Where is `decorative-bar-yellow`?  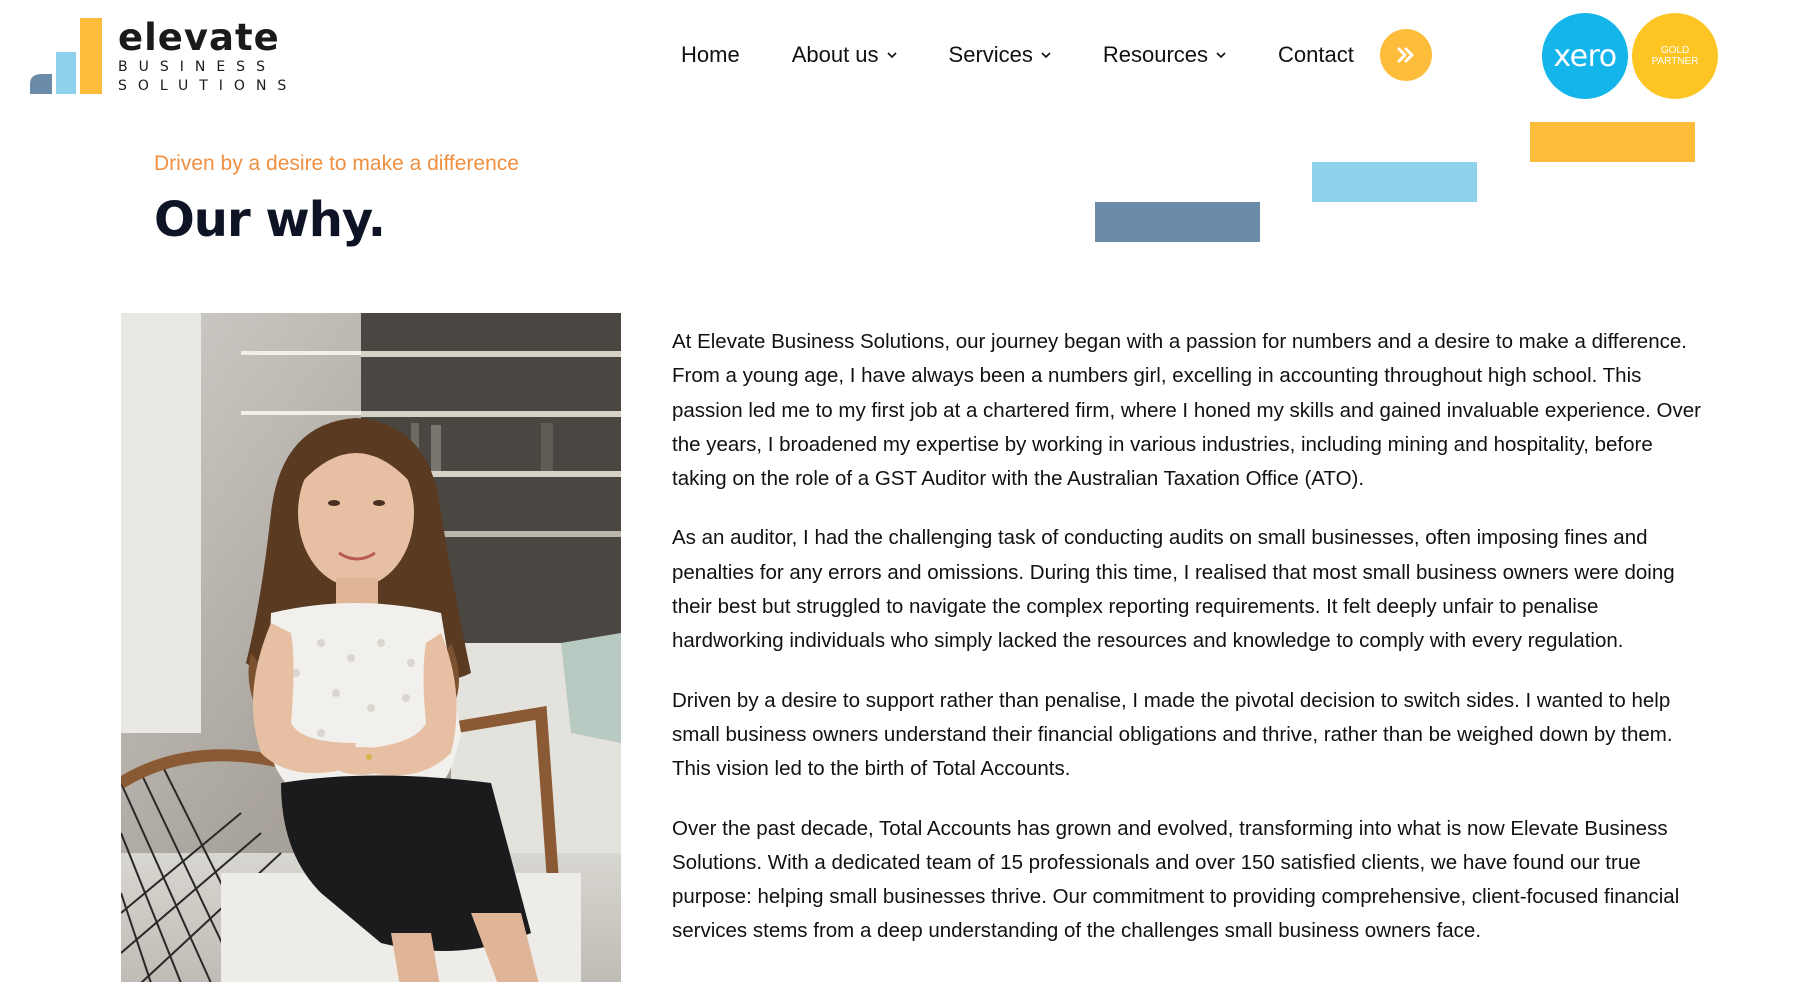 decorative-bar-yellow is located at coordinates (1612, 142).